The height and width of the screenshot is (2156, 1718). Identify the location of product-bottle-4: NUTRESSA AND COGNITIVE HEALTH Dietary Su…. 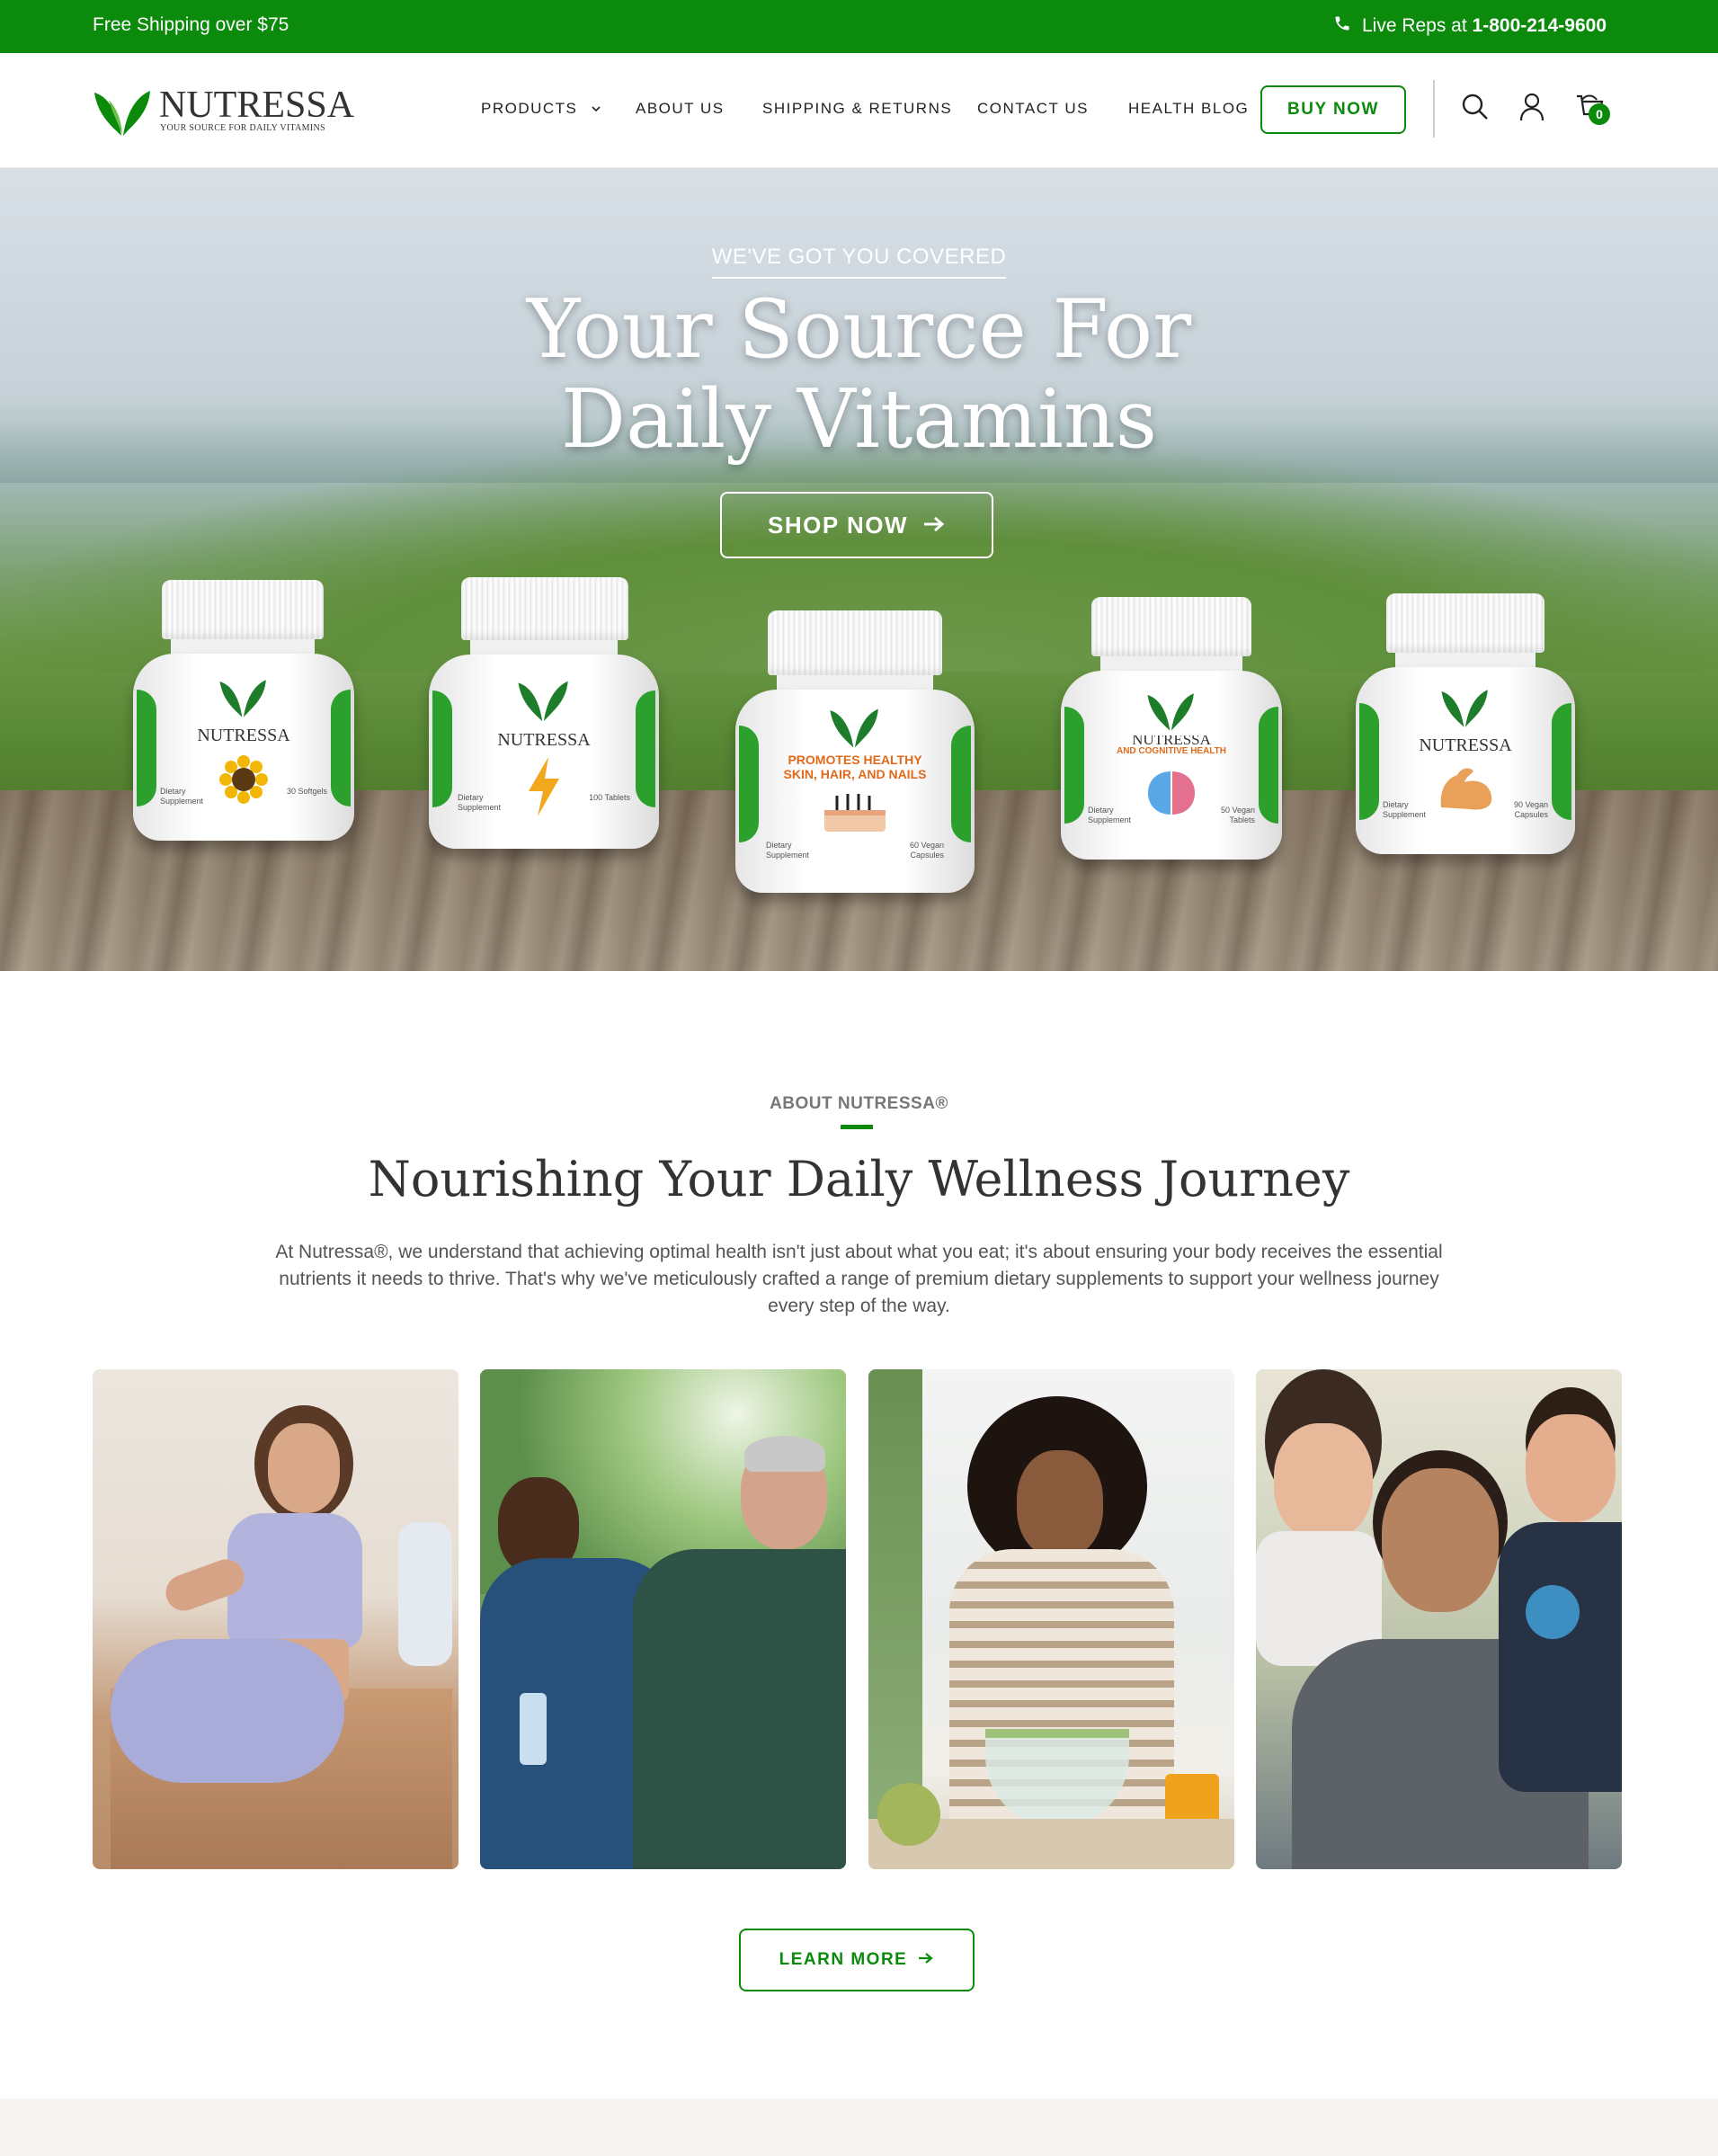
(1171, 784).